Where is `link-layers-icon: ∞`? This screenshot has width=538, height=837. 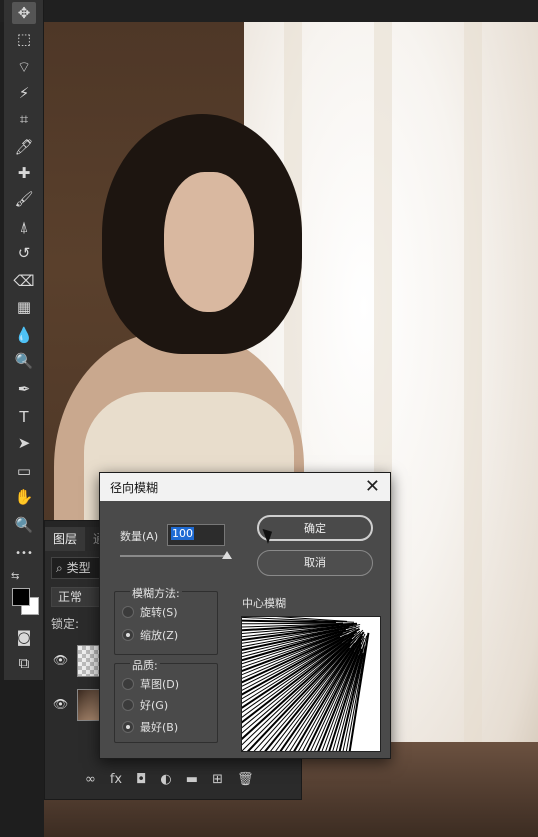 link-layers-icon: ∞ is located at coordinates (90, 779).